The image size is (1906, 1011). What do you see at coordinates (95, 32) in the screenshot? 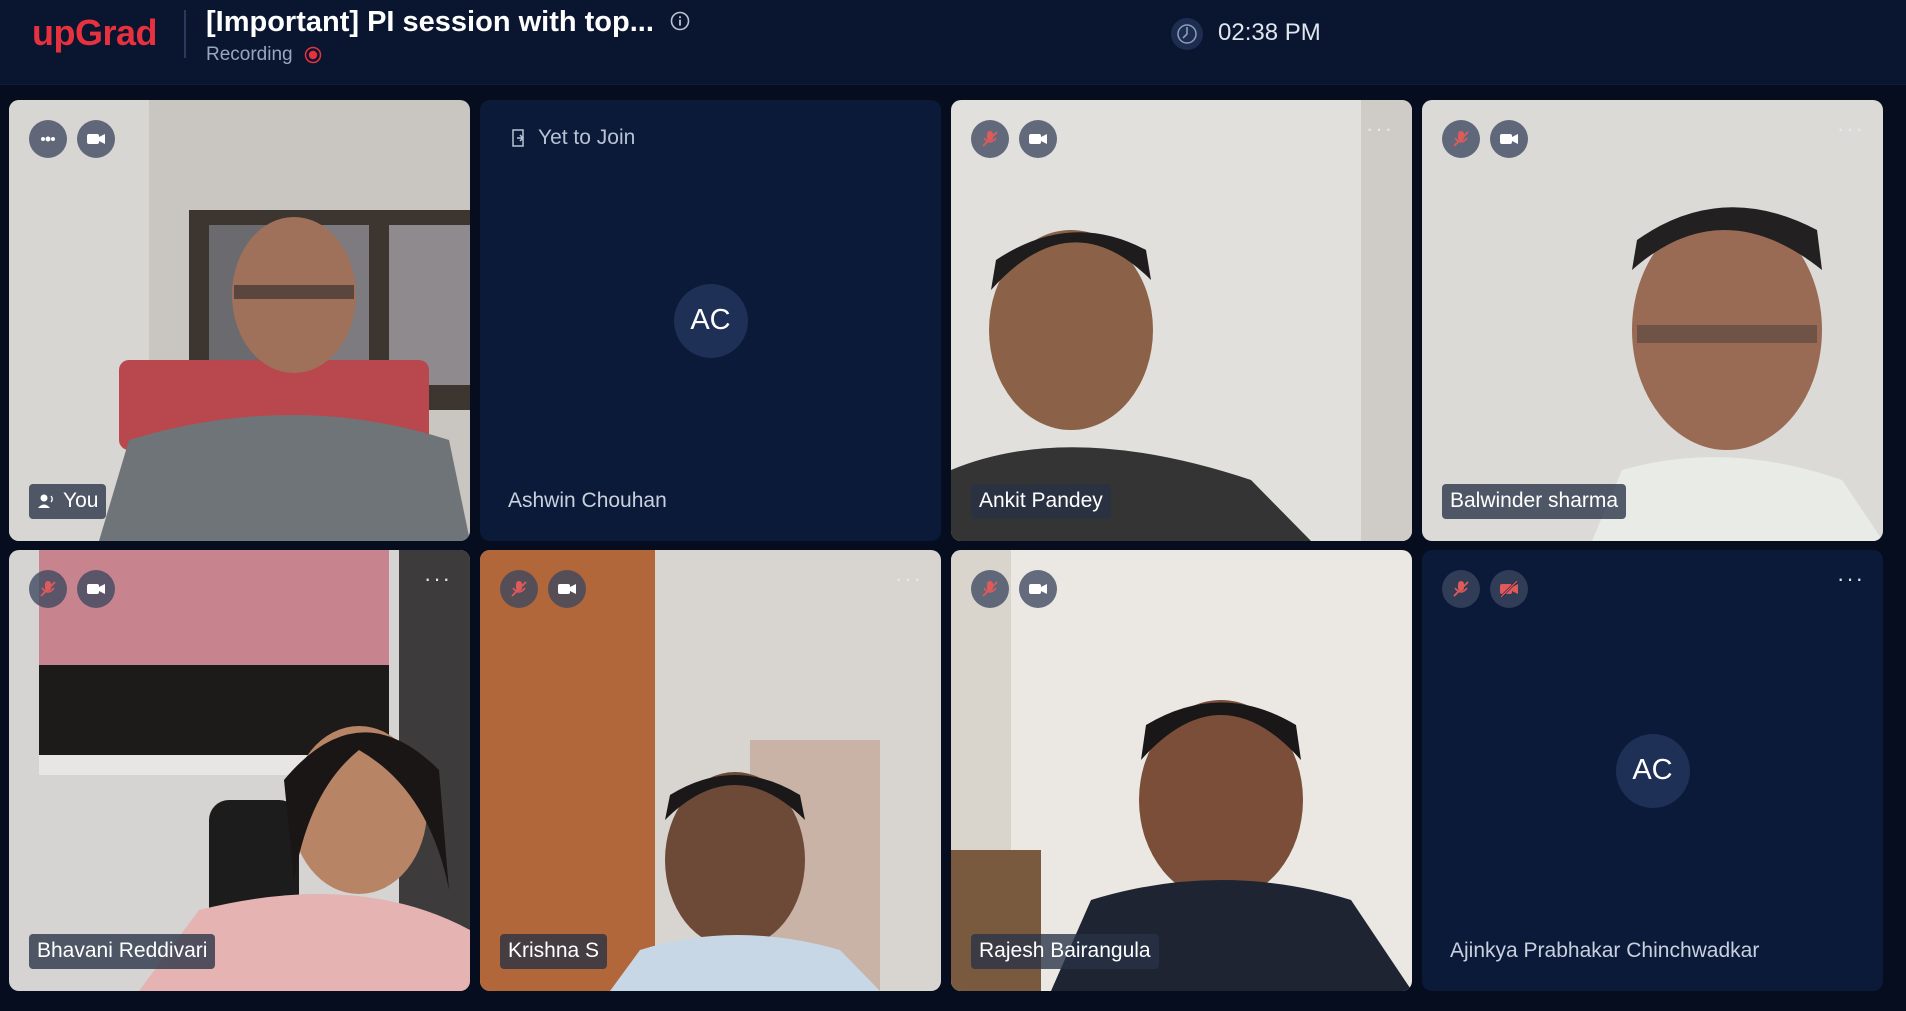
I see `upgrad-logo: upGrad` at bounding box center [95, 32].